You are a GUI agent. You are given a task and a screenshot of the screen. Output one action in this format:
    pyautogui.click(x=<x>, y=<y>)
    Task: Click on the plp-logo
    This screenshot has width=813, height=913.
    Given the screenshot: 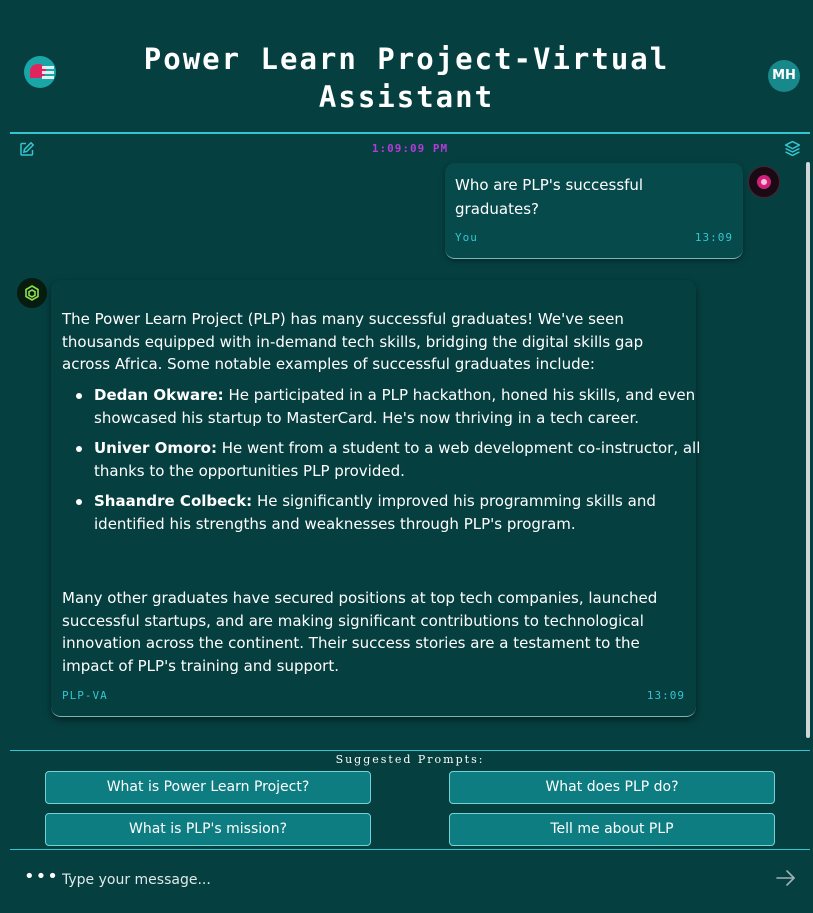 What is the action you would take?
    pyautogui.click(x=40, y=72)
    